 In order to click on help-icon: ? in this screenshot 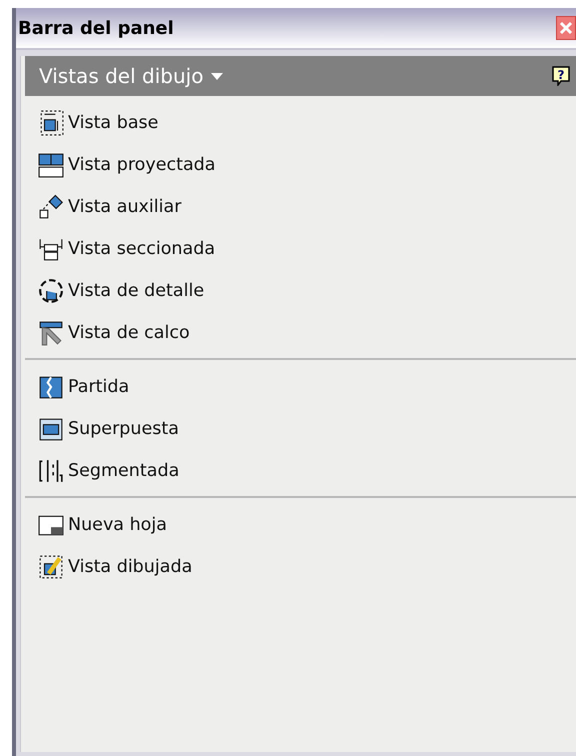, I will do `click(561, 76)`.